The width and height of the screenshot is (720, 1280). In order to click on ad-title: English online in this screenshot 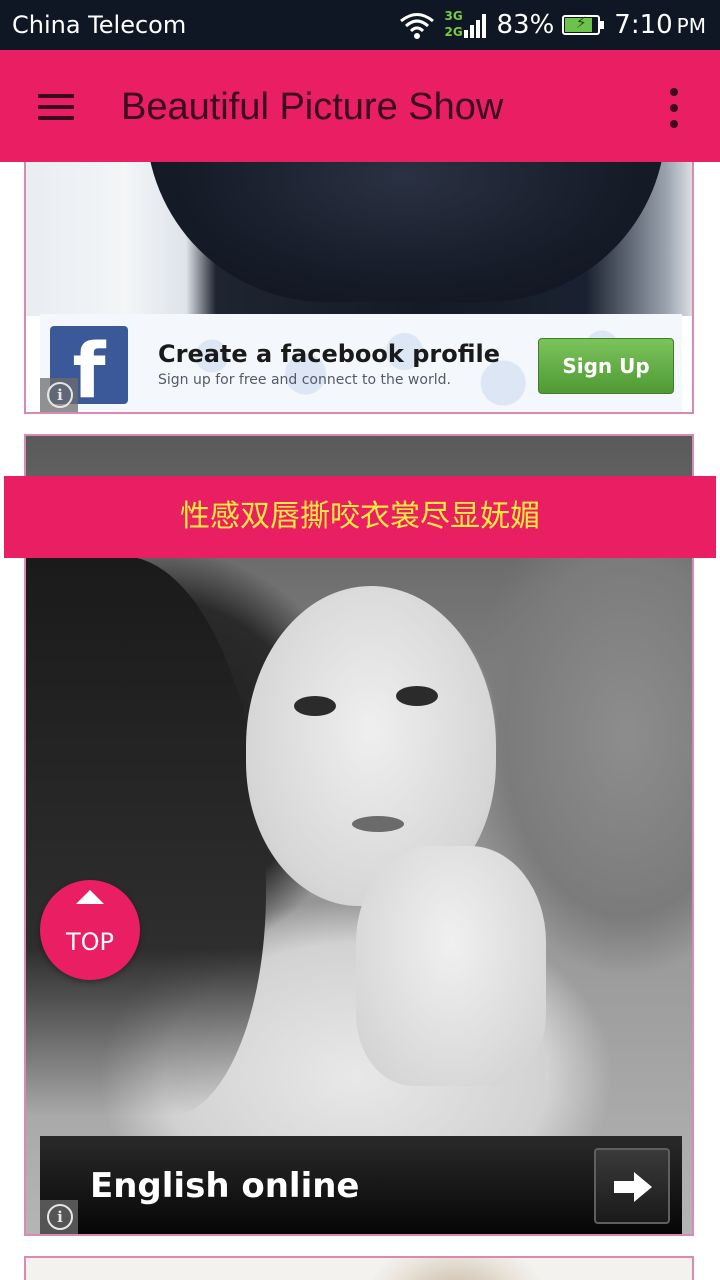, I will do `click(225, 1186)`.